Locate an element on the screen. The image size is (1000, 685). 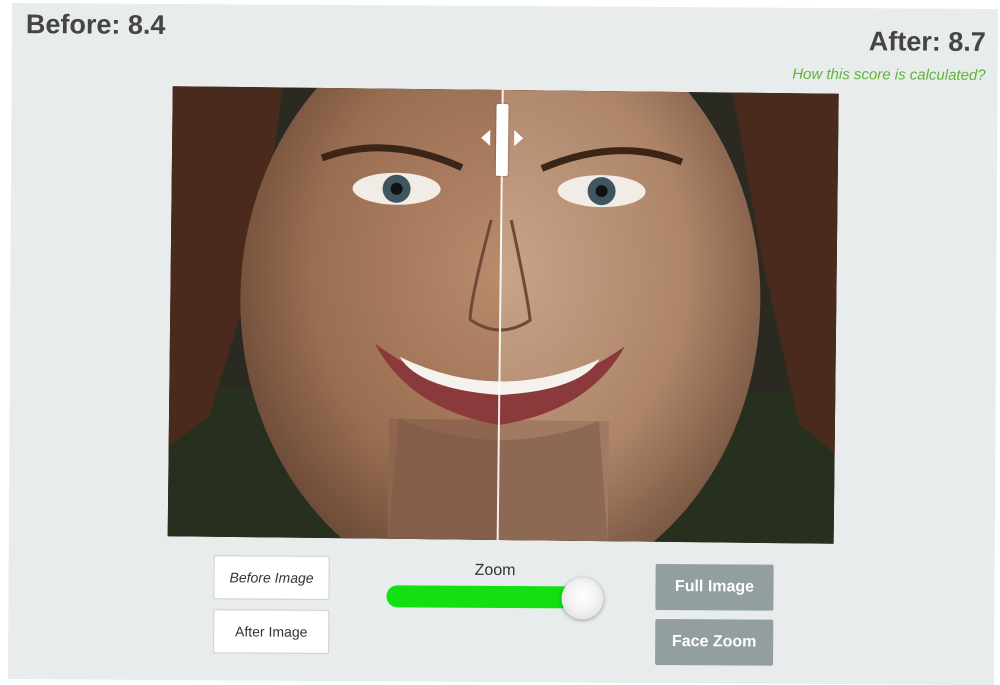
score-calculation-link: How this score is calculated? is located at coordinates (889, 75).